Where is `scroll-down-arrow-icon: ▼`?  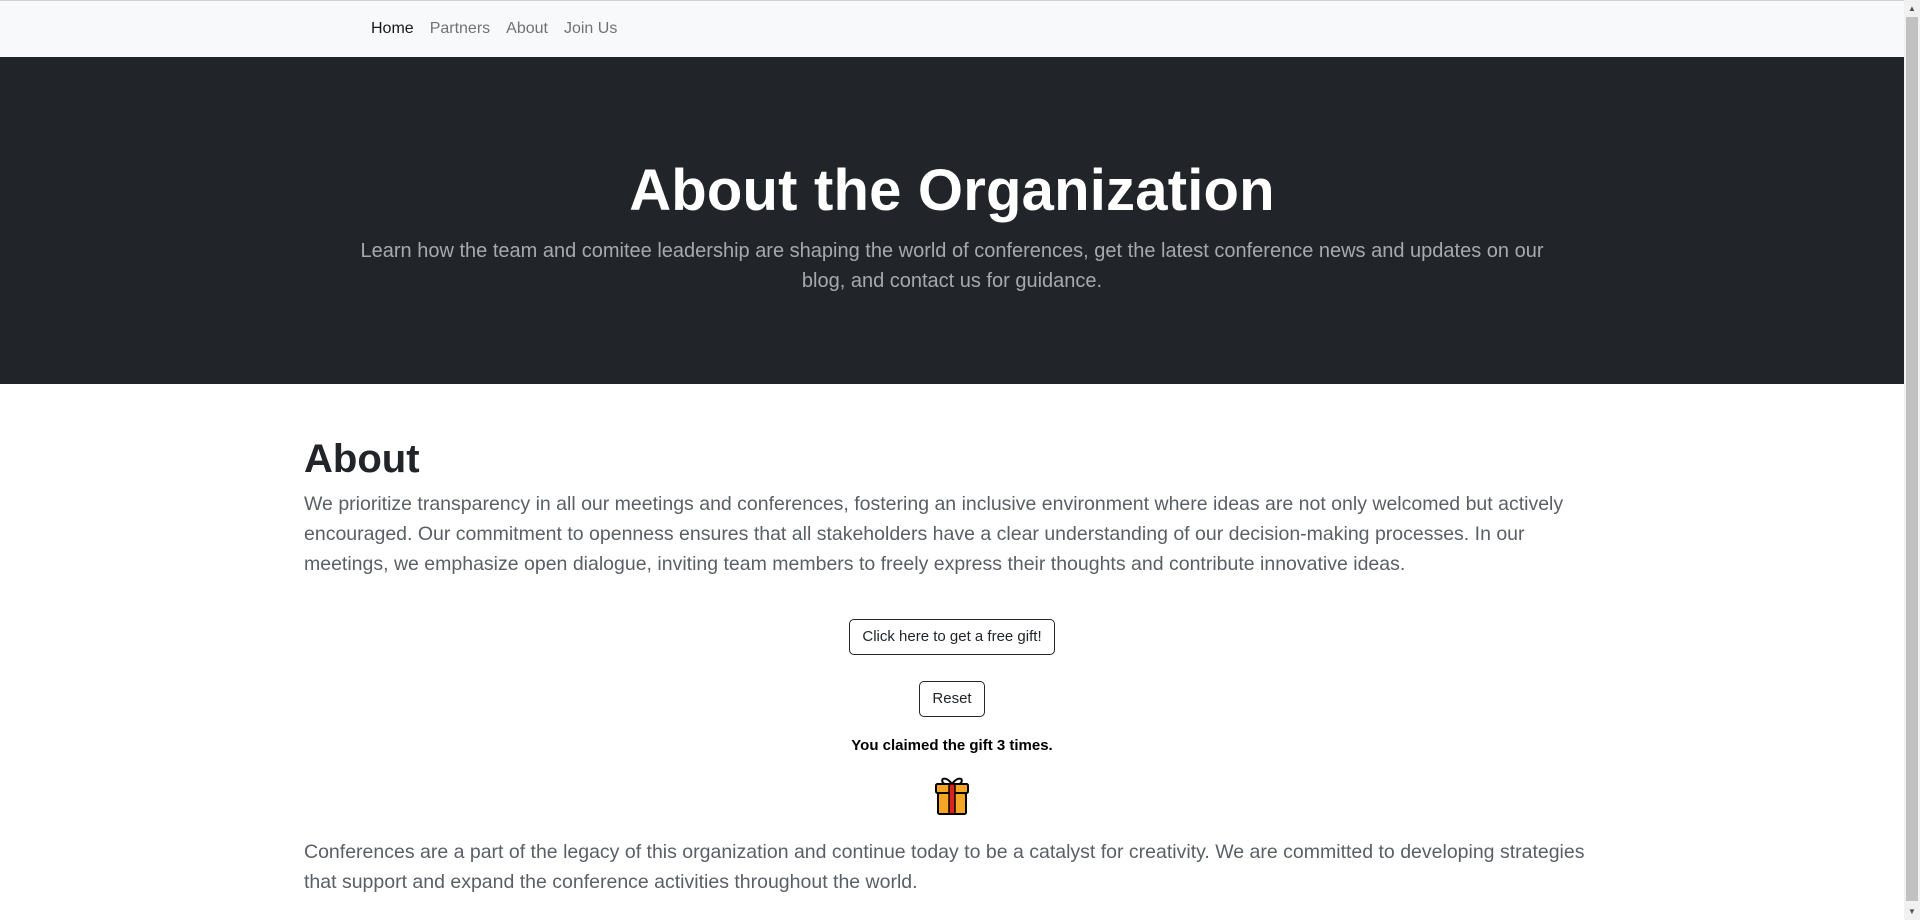 scroll-down-arrow-icon: ▼ is located at coordinates (1912, 911).